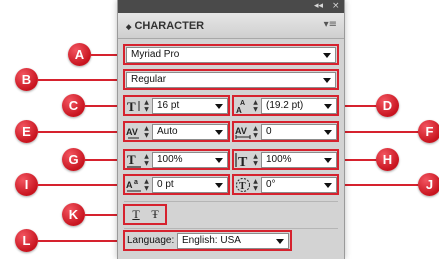  I want to click on baseline-shift-dropdown: 0 pt, so click(190, 185).